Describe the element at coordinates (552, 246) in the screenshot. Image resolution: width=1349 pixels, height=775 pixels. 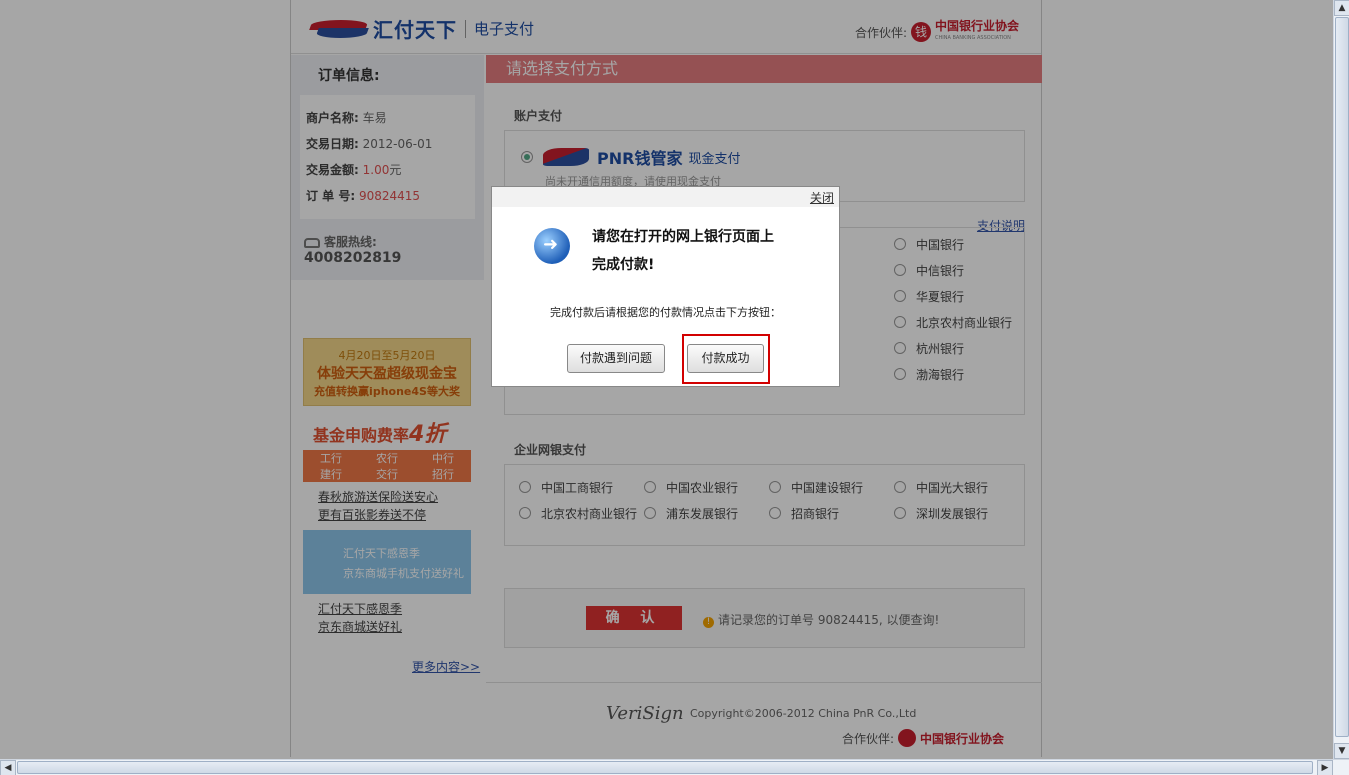
I see `arrow-globe-icon` at that location.